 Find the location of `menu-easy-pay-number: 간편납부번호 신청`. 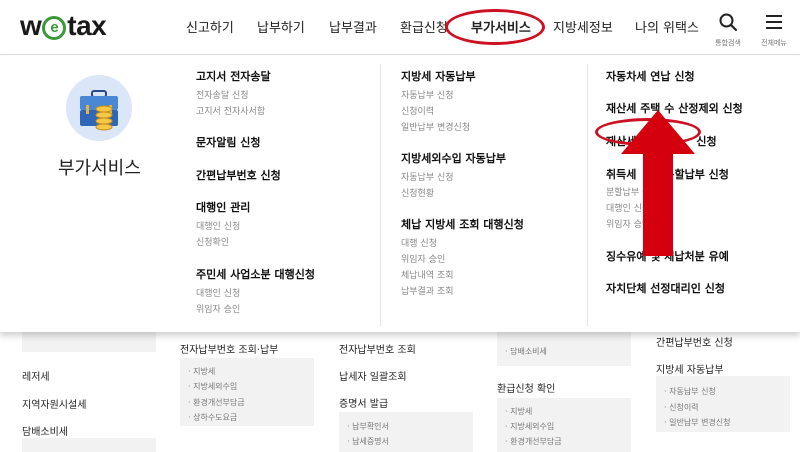

menu-easy-pay-number: 간편납부번호 신청 is located at coordinates (238, 175).